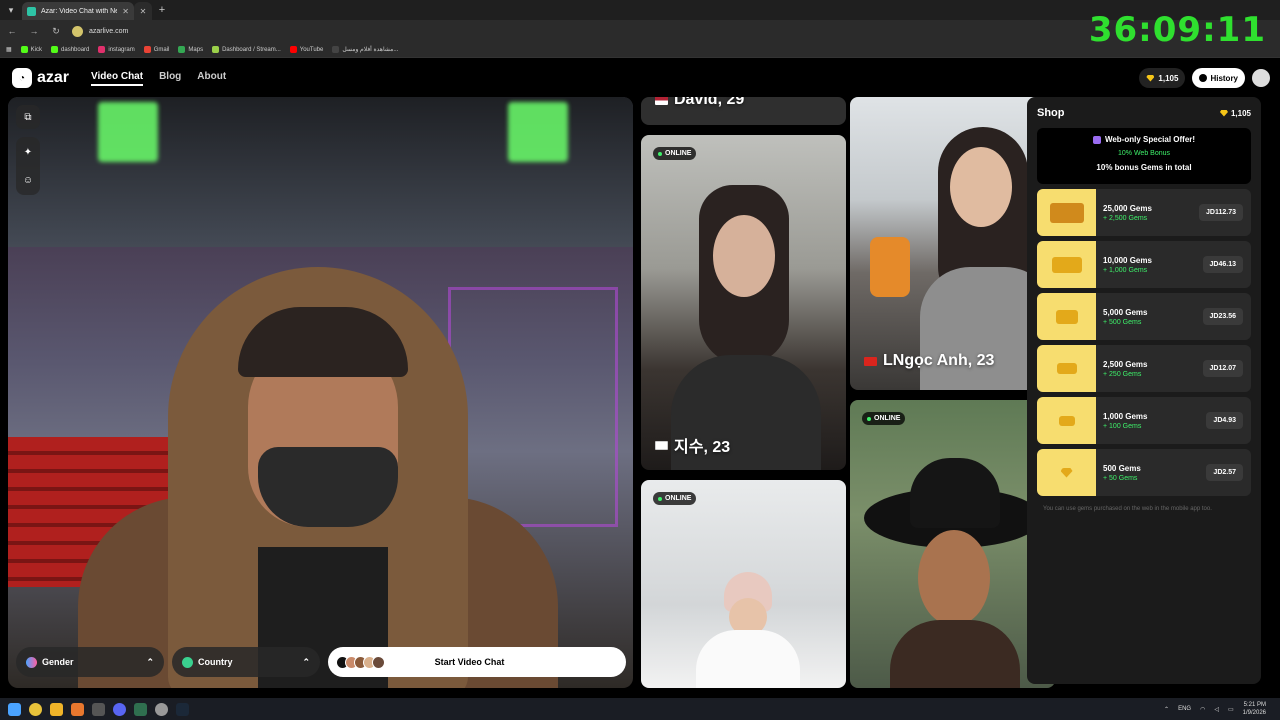  What do you see at coordinates (743, 111) in the screenshot?
I see `profile-card: David, 29` at bounding box center [743, 111].